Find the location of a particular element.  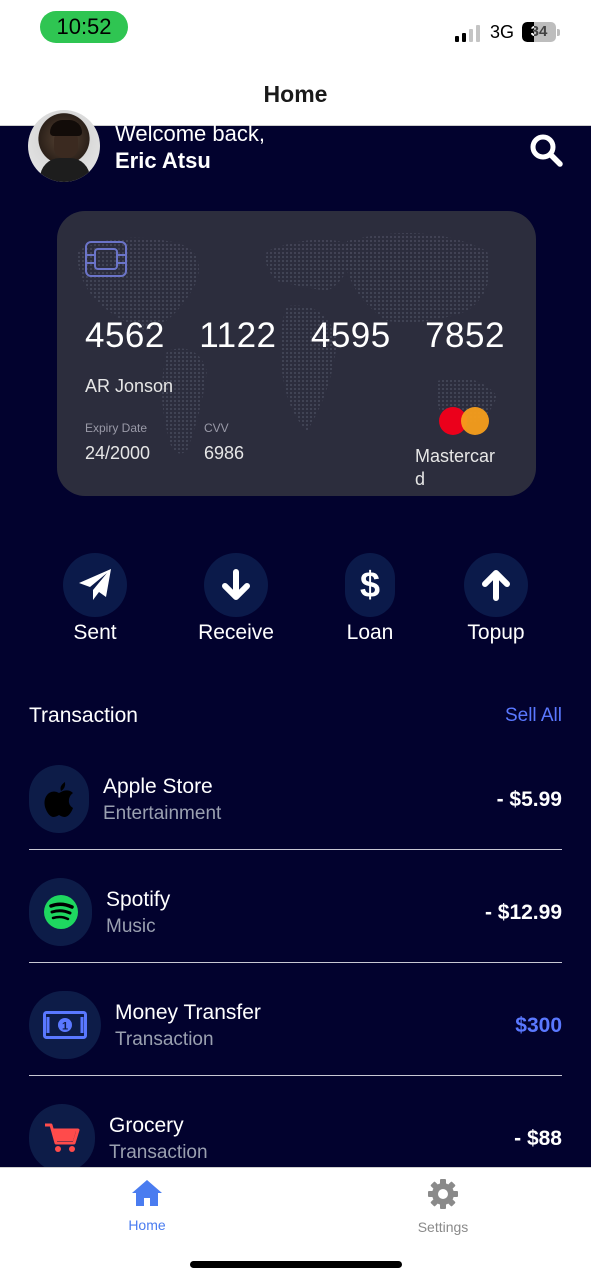

transaction-name: Apple Store is located at coordinates (158, 786).